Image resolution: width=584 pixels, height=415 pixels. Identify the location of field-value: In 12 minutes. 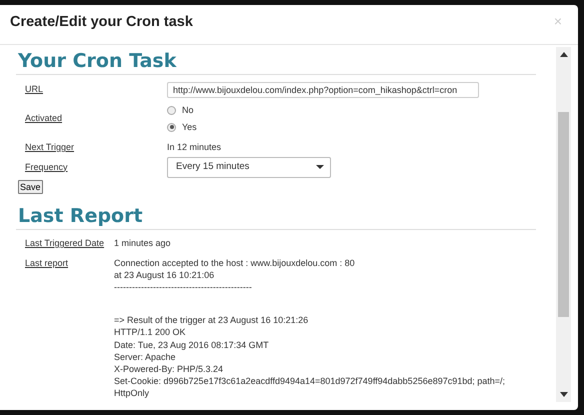
(194, 147).